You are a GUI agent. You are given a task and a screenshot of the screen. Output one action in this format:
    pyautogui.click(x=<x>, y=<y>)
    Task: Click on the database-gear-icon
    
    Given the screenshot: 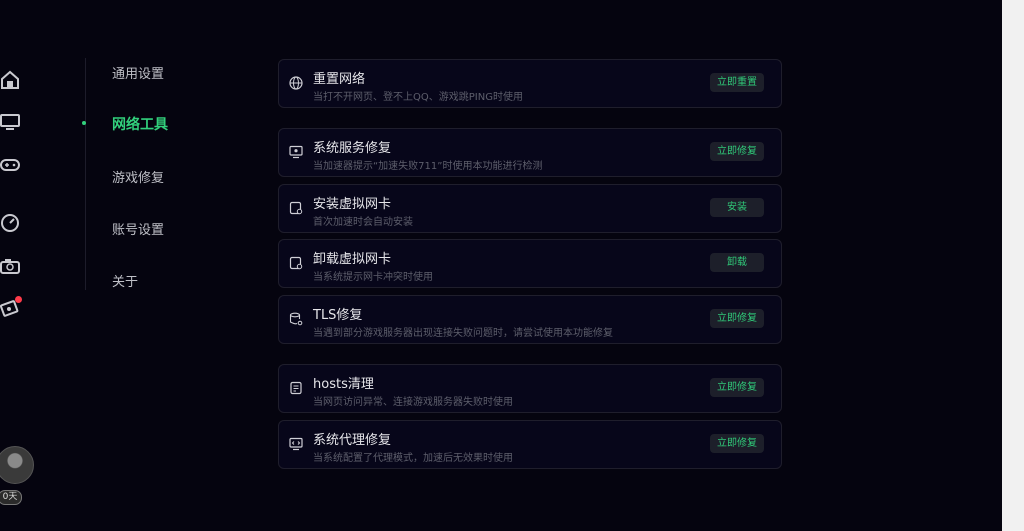 What is the action you would take?
    pyautogui.click(x=296, y=319)
    